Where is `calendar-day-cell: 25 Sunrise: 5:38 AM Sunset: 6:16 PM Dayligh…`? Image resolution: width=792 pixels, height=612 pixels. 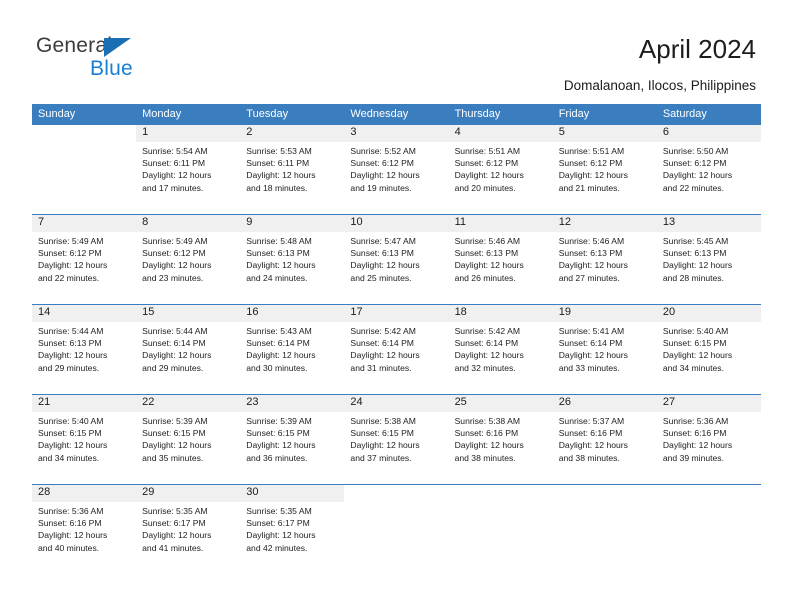
calendar-day-cell: 25 Sunrise: 5:38 AM Sunset: 6:16 PM Dayligh… is located at coordinates (501, 439).